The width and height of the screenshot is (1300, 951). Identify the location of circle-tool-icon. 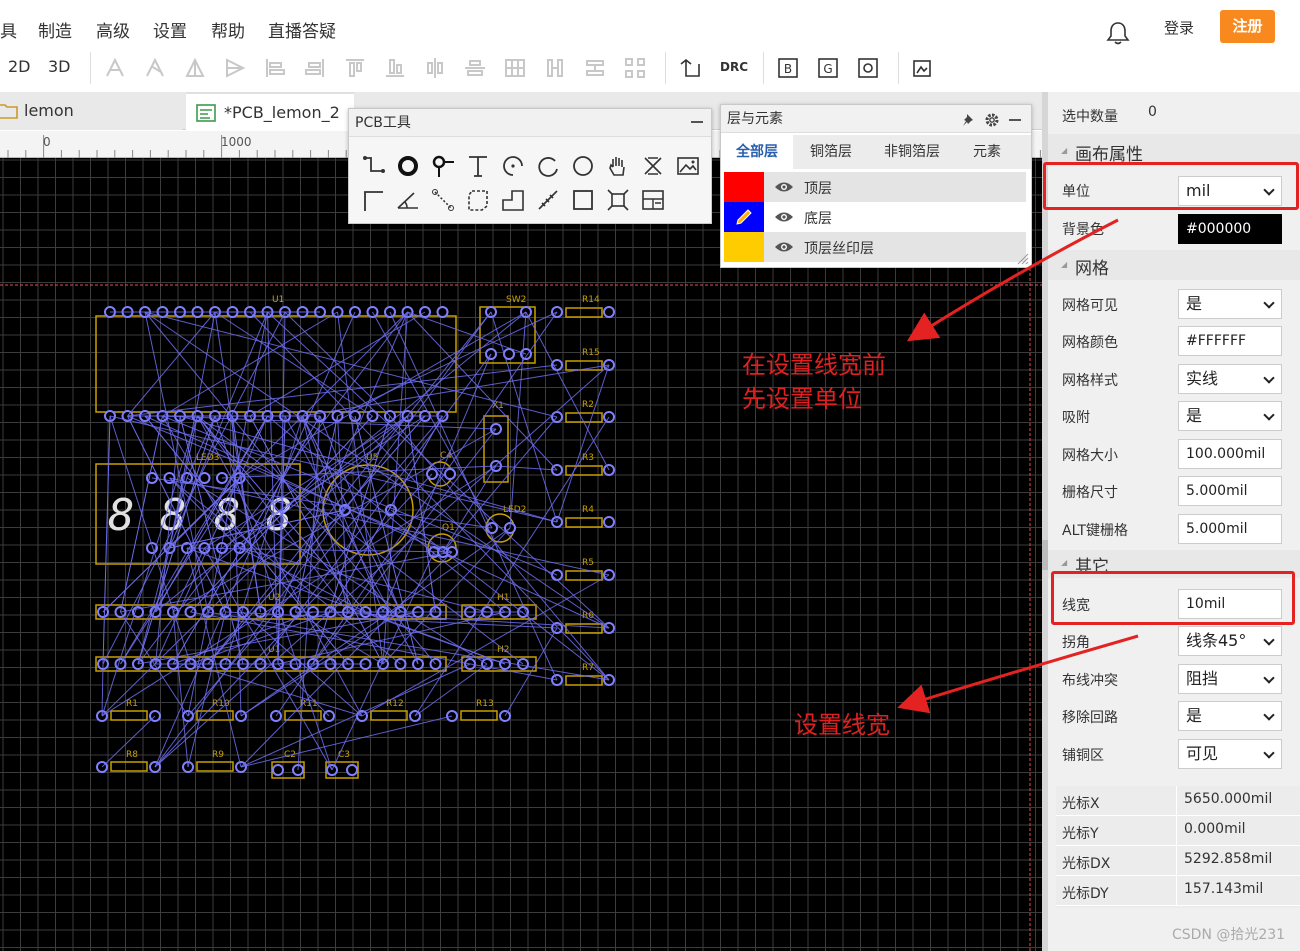
(583, 166).